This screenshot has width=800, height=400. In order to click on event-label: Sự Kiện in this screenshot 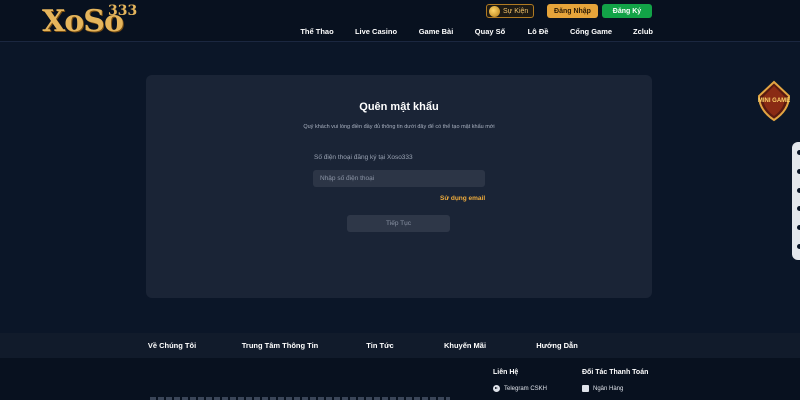, I will do `click(516, 11)`.